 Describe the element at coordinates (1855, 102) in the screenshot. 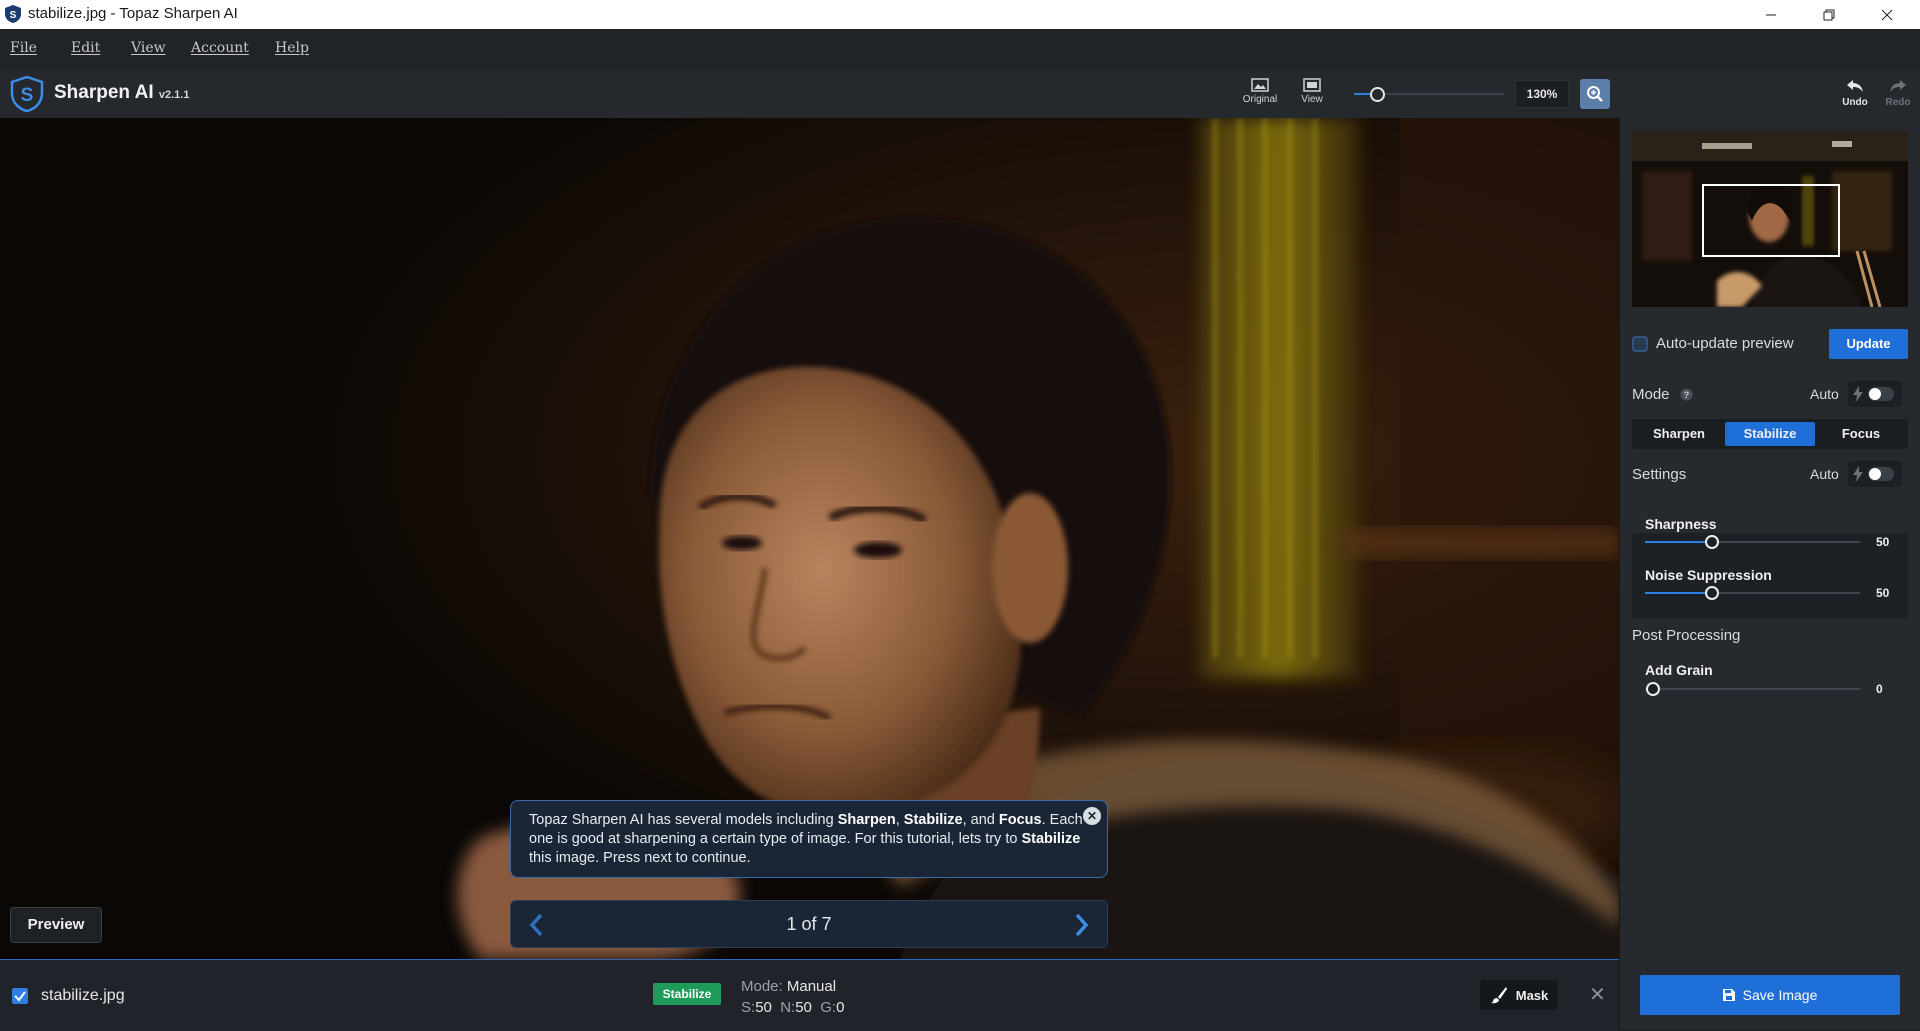

I see `undo-label: Undo` at that location.